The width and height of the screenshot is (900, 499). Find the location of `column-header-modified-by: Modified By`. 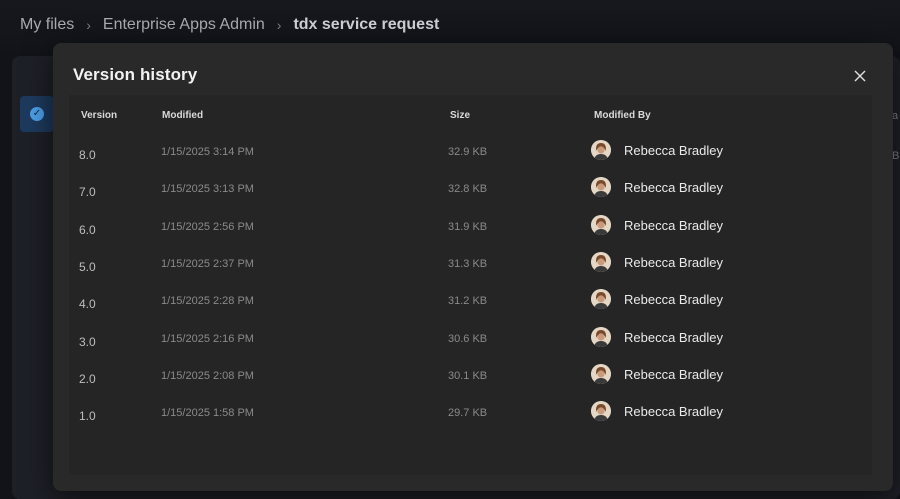

column-header-modified-by: Modified By is located at coordinates (622, 115).